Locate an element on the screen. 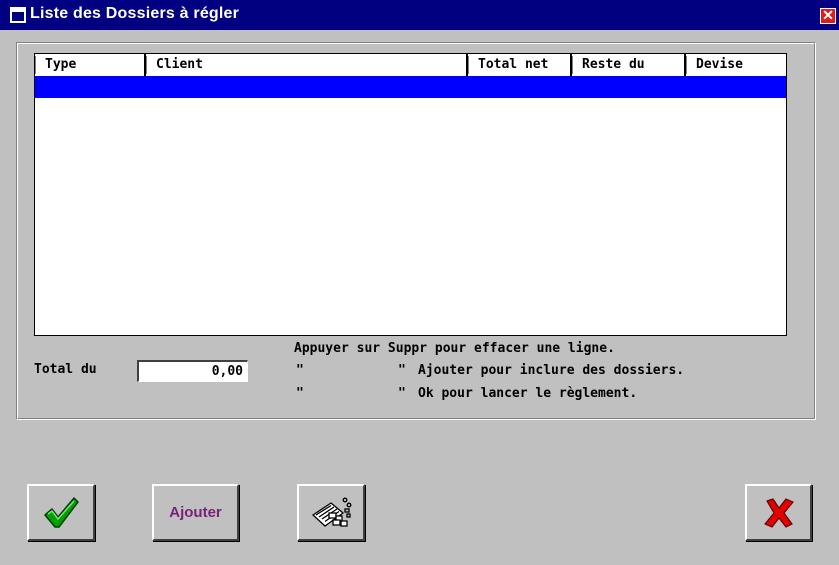 This screenshot has height=565, width=839. checkmark-icon is located at coordinates (61, 512).